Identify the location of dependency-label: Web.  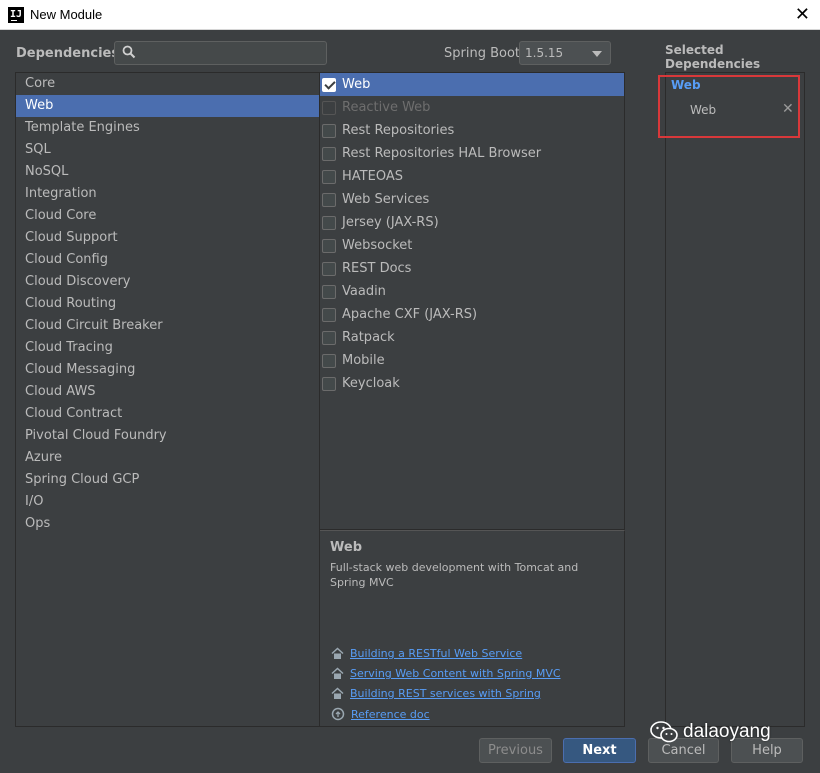
(356, 84).